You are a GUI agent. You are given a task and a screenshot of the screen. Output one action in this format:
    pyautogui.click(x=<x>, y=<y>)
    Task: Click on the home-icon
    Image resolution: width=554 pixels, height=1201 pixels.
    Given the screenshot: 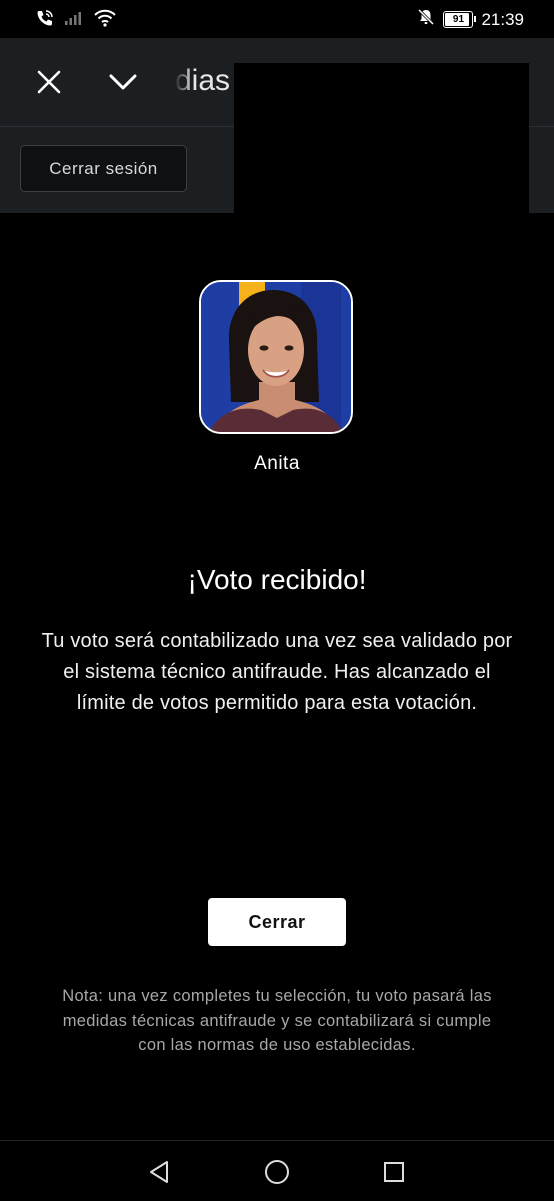 What is the action you would take?
    pyautogui.click(x=277, y=1172)
    